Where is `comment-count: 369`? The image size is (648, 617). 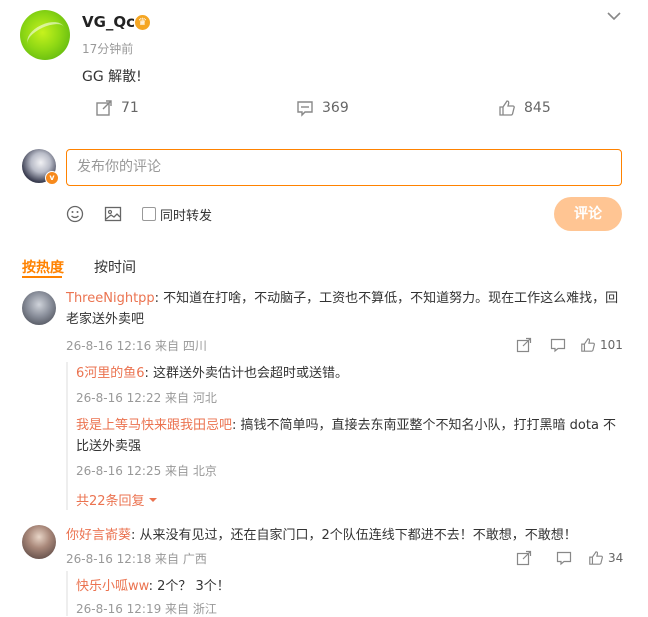
comment-count: 369 is located at coordinates (335, 108).